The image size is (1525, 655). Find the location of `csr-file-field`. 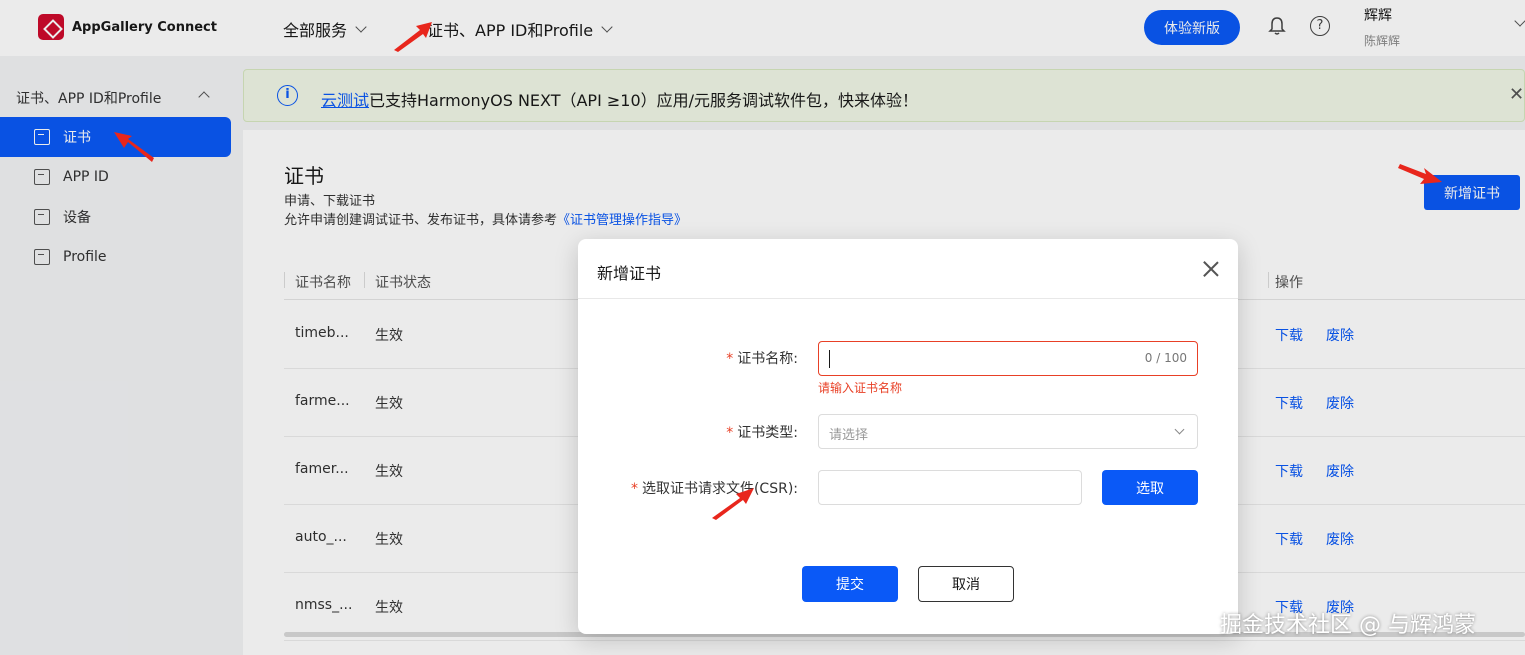

csr-file-field is located at coordinates (950, 487).